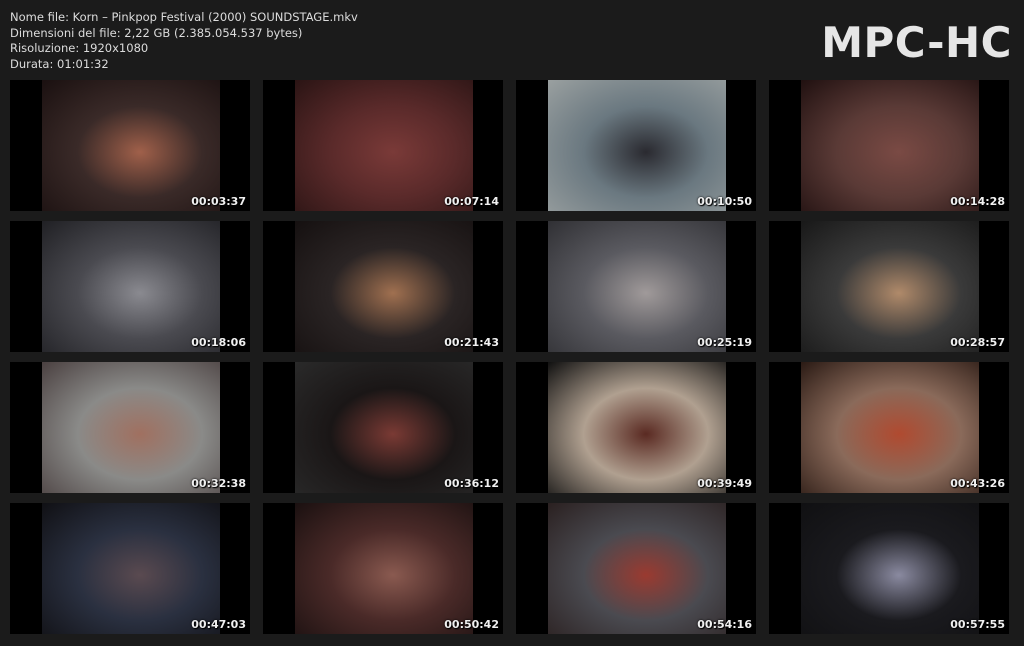  What do you see at coordinates (724, 624) in the screenshot?
I see `thumbnail-timestamp: 00:54:16` at bounding box center [724, 624].